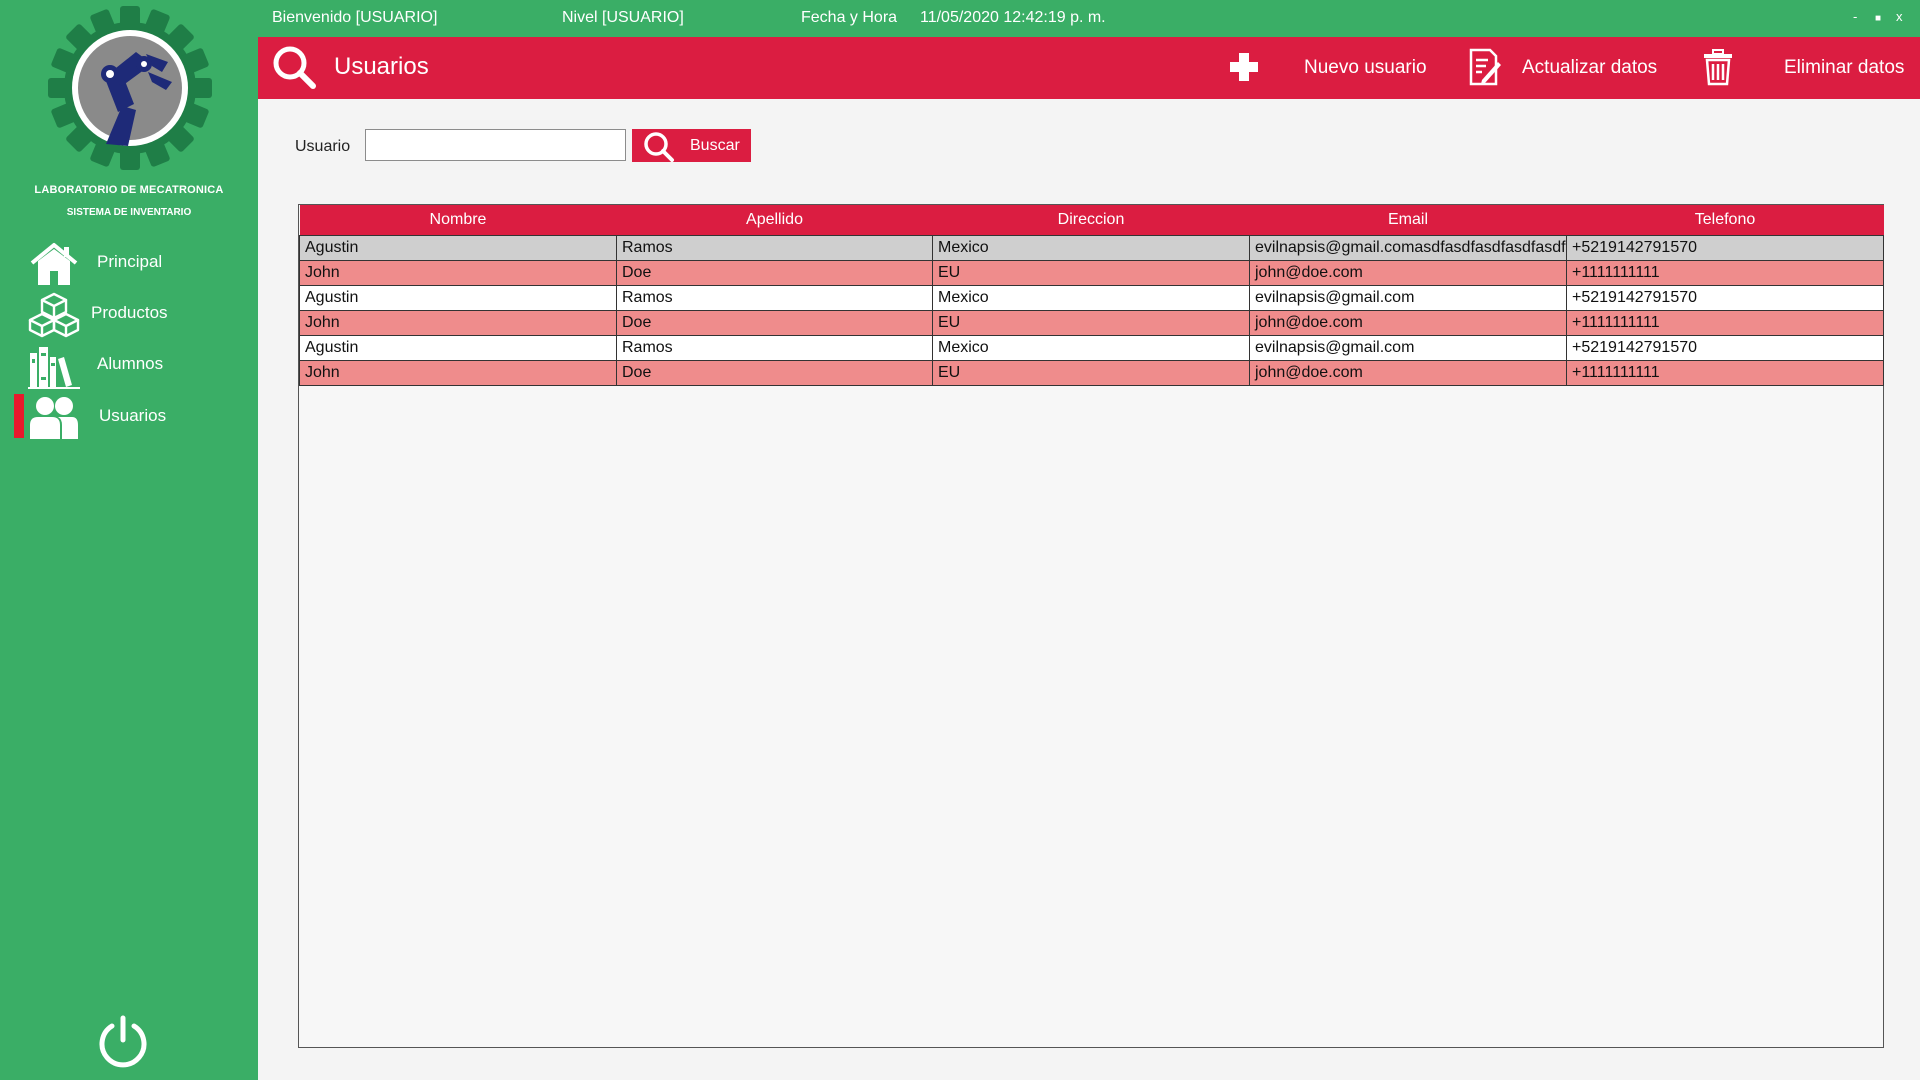 The image size is (1920, 1080). I want to click on minimize-button: -, so click(1855, 16).